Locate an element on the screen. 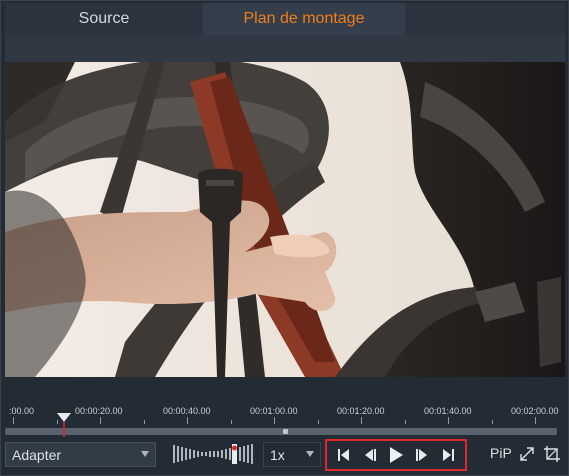 This screenshot has height=476, width=569. play-icon is located at coordinates (396, 455).